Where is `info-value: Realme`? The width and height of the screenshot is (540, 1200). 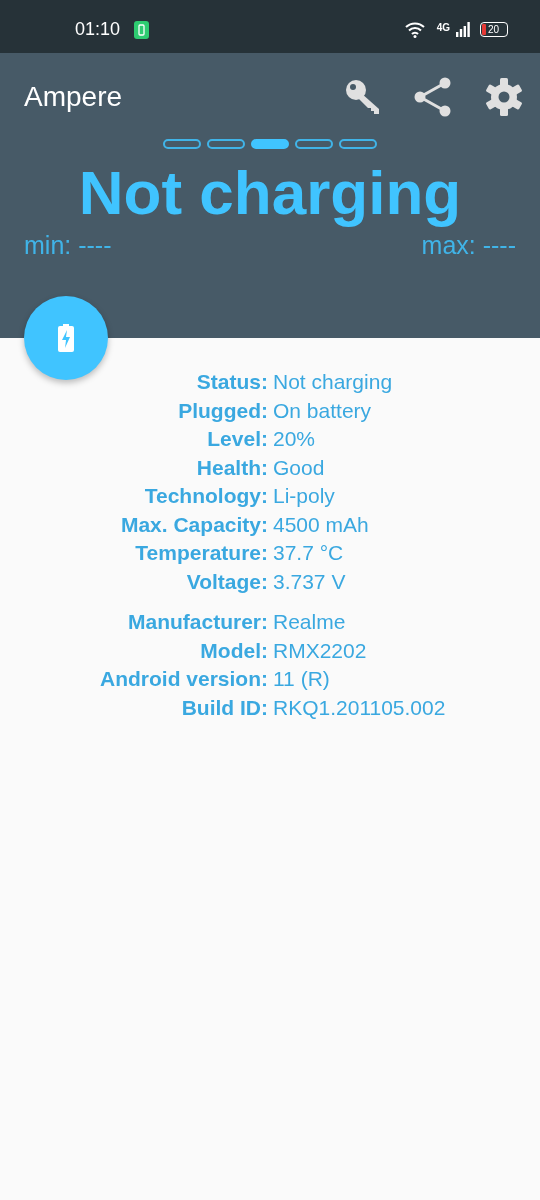 info-value: Realme is located at coordinates (310, 622).